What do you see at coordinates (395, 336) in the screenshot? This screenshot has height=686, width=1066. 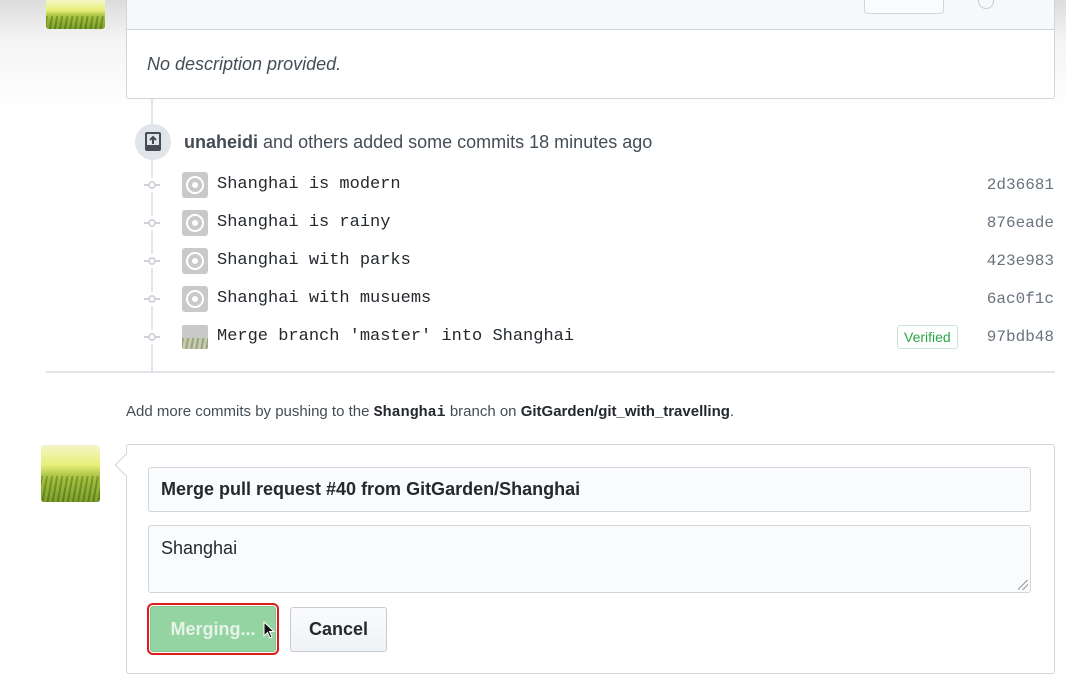 I see `commit-message-link: Merge branch 'master' into Shanghai` at bounding box center [395, 336].